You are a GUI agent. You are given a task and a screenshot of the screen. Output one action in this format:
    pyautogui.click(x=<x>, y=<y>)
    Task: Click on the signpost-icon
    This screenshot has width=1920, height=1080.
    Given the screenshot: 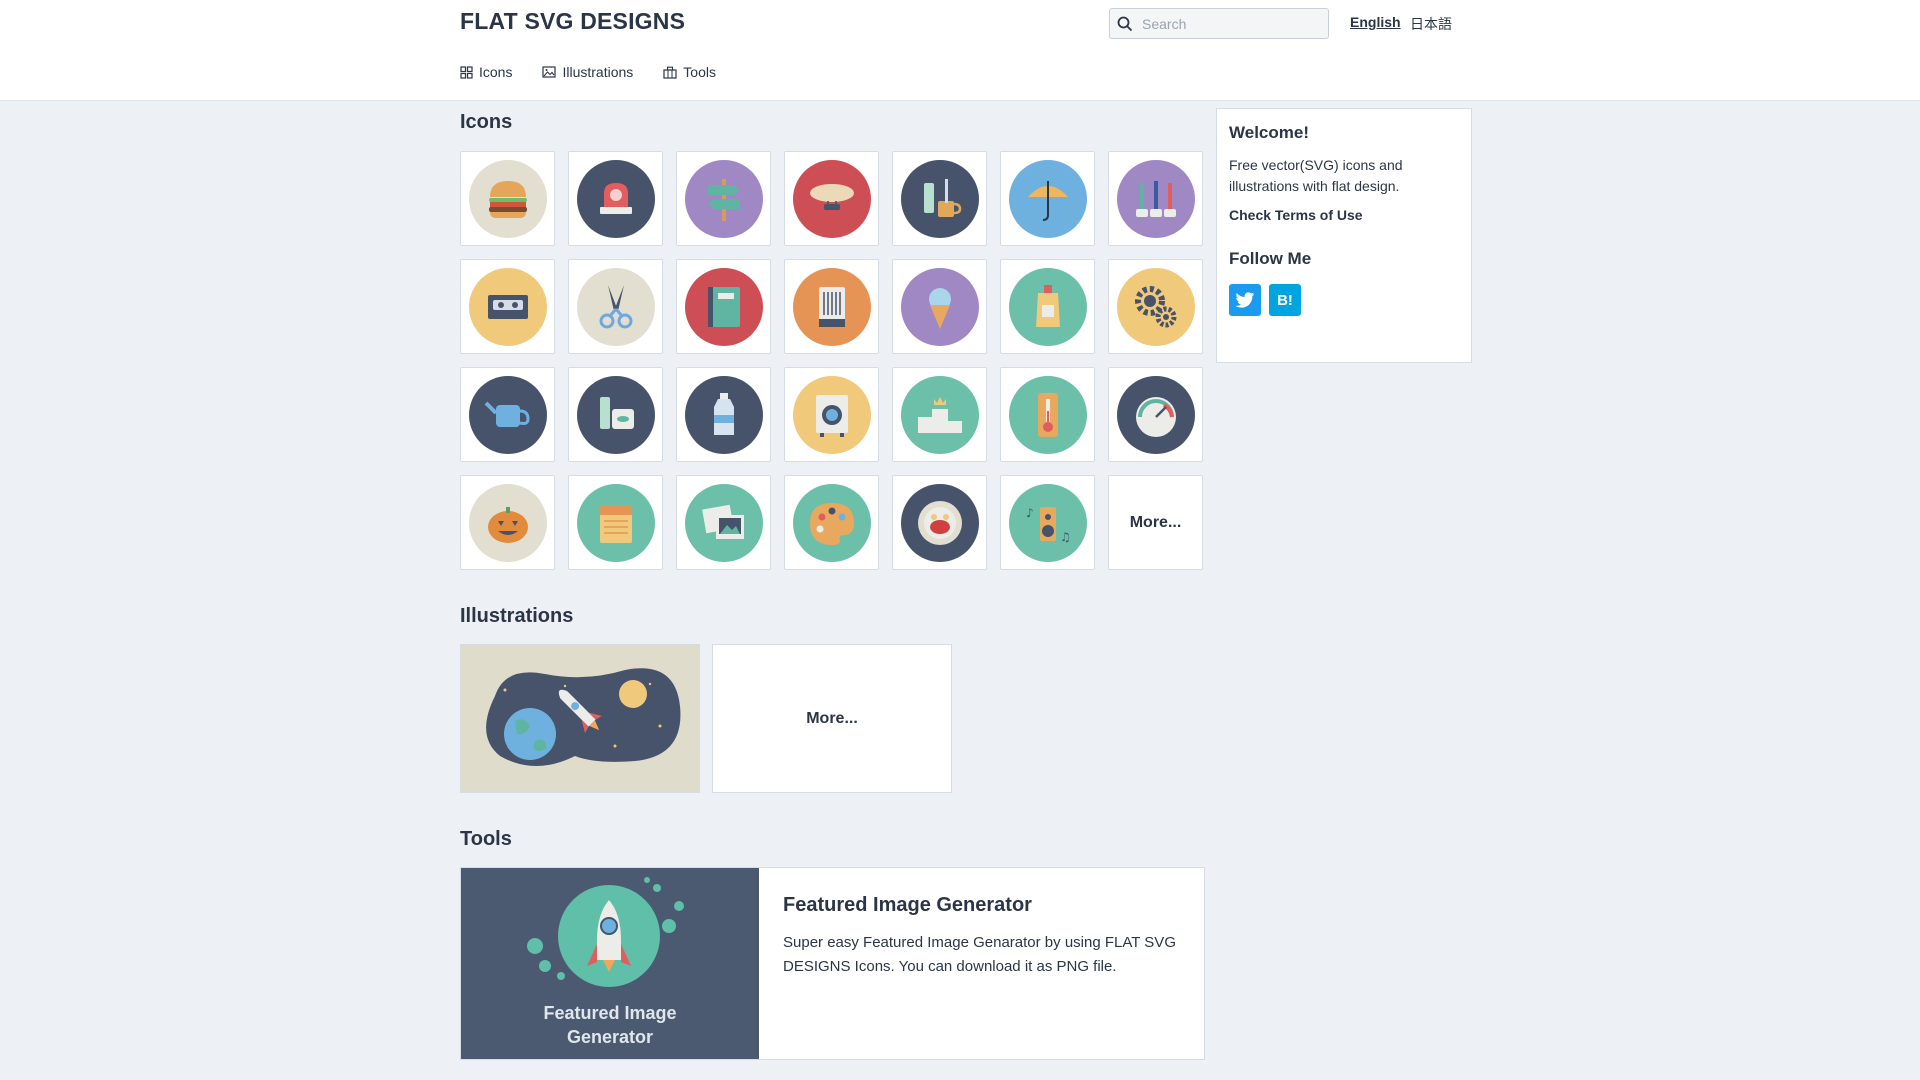 What is the action you would take?
    pyautogui.click(x=723, y=198)
    